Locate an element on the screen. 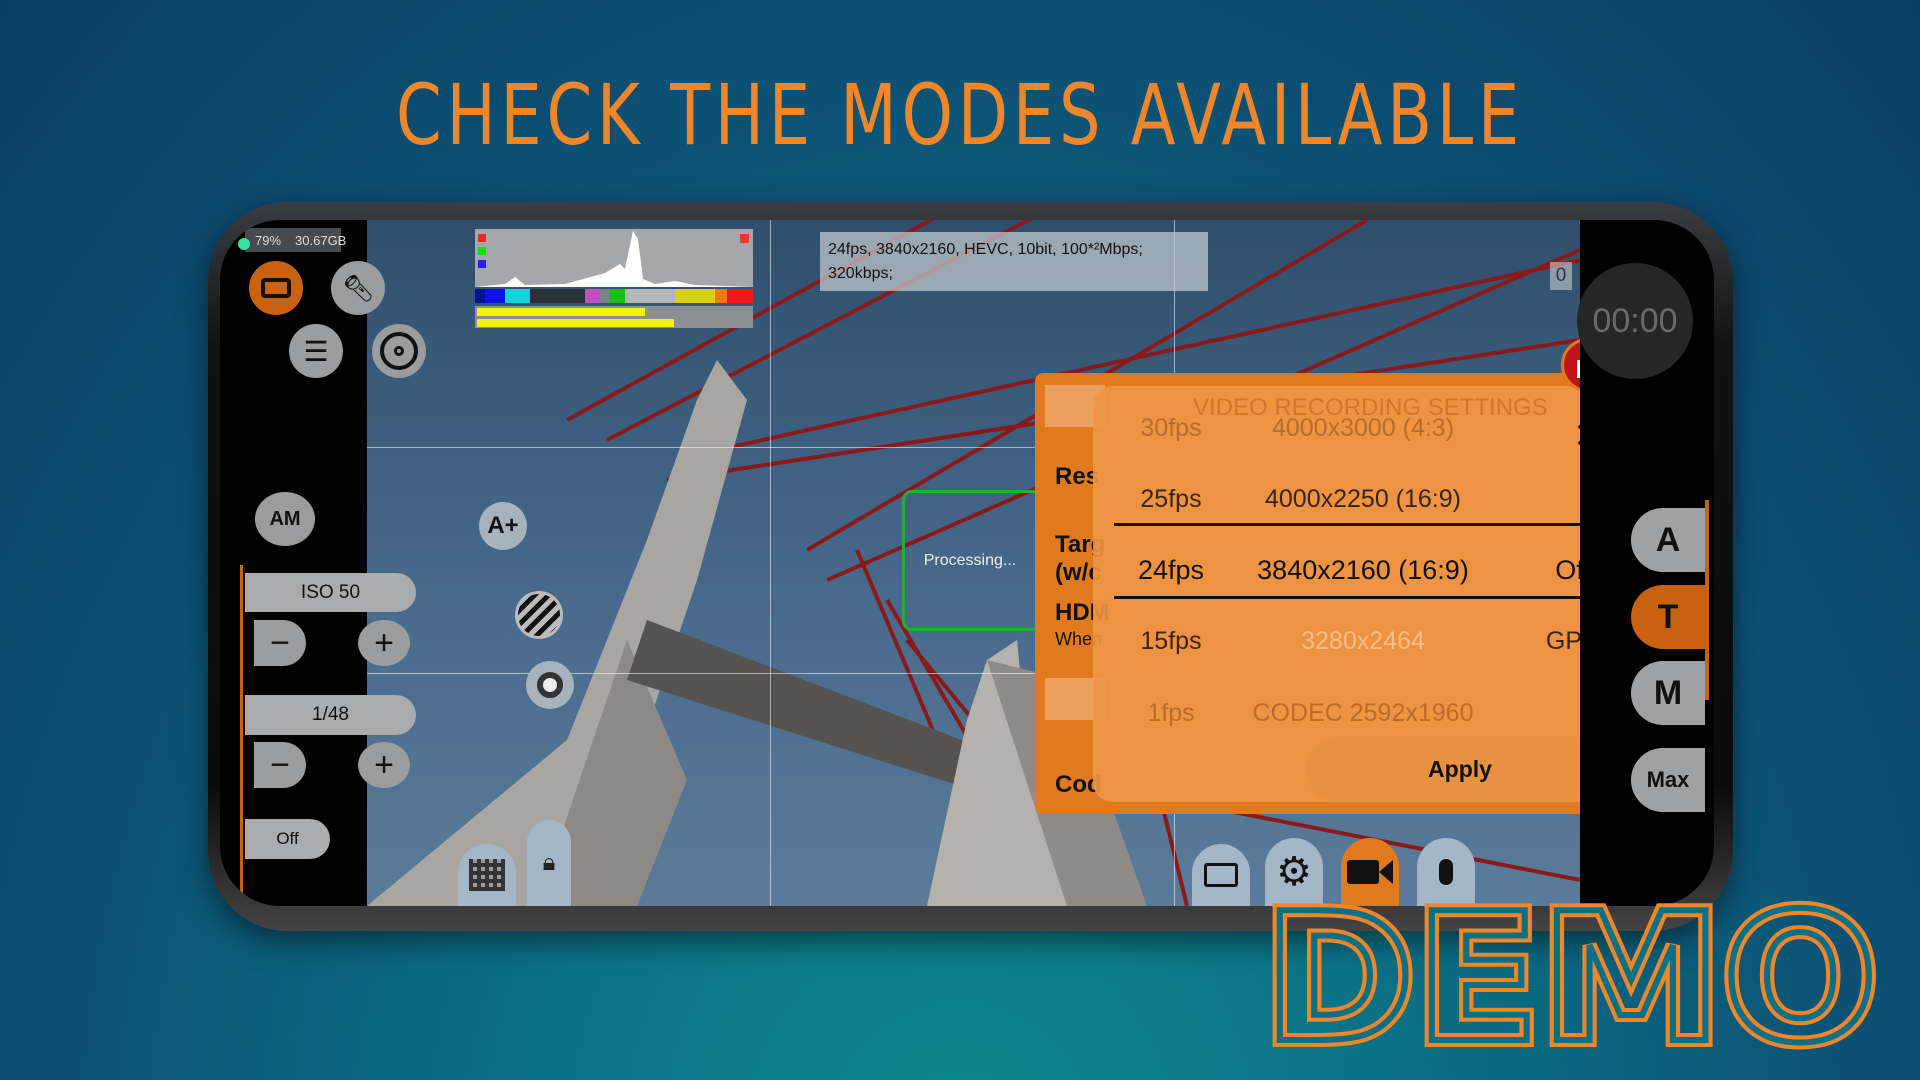 The height and width of the screenshot is (1080, 1920). banner-title: CHECK THE MODES AVAILABLE is located at coordinates (960, 115).